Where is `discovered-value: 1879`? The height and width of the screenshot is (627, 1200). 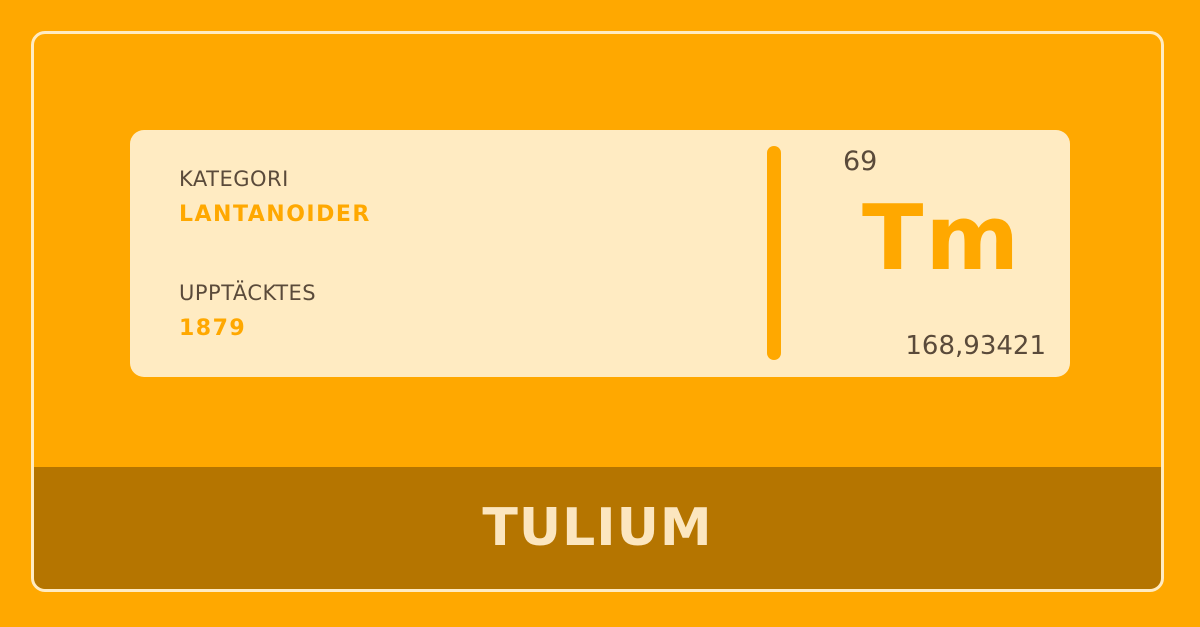 discovered-value: 1879 is located at coordinates (213, 328).